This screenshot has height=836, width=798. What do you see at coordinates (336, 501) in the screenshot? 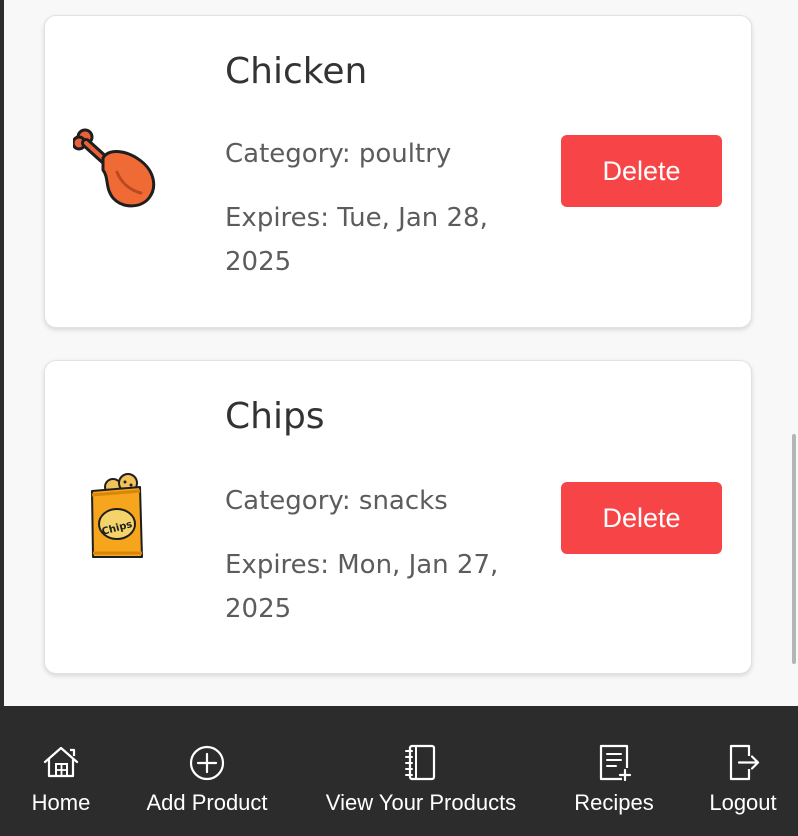
I see `product-category: Category: snacks` at bounding box center [336, 501].